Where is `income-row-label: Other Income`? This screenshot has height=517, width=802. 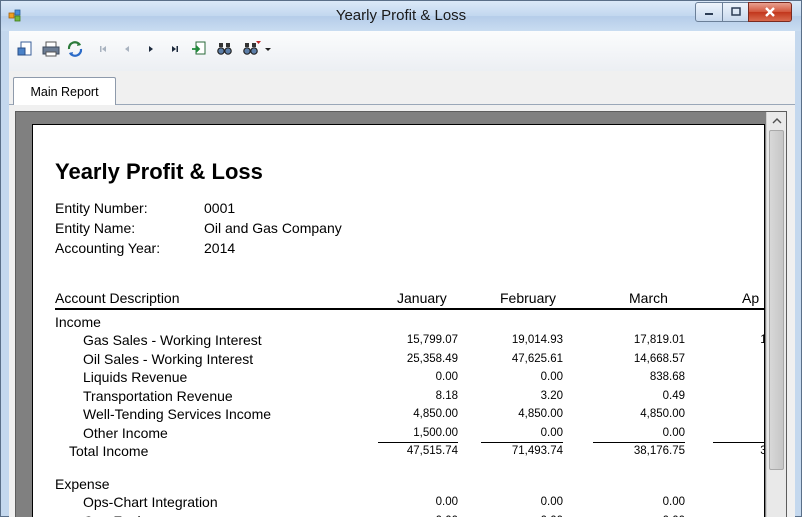
income-row-label: Other Income is located at coordinates (125, 433).